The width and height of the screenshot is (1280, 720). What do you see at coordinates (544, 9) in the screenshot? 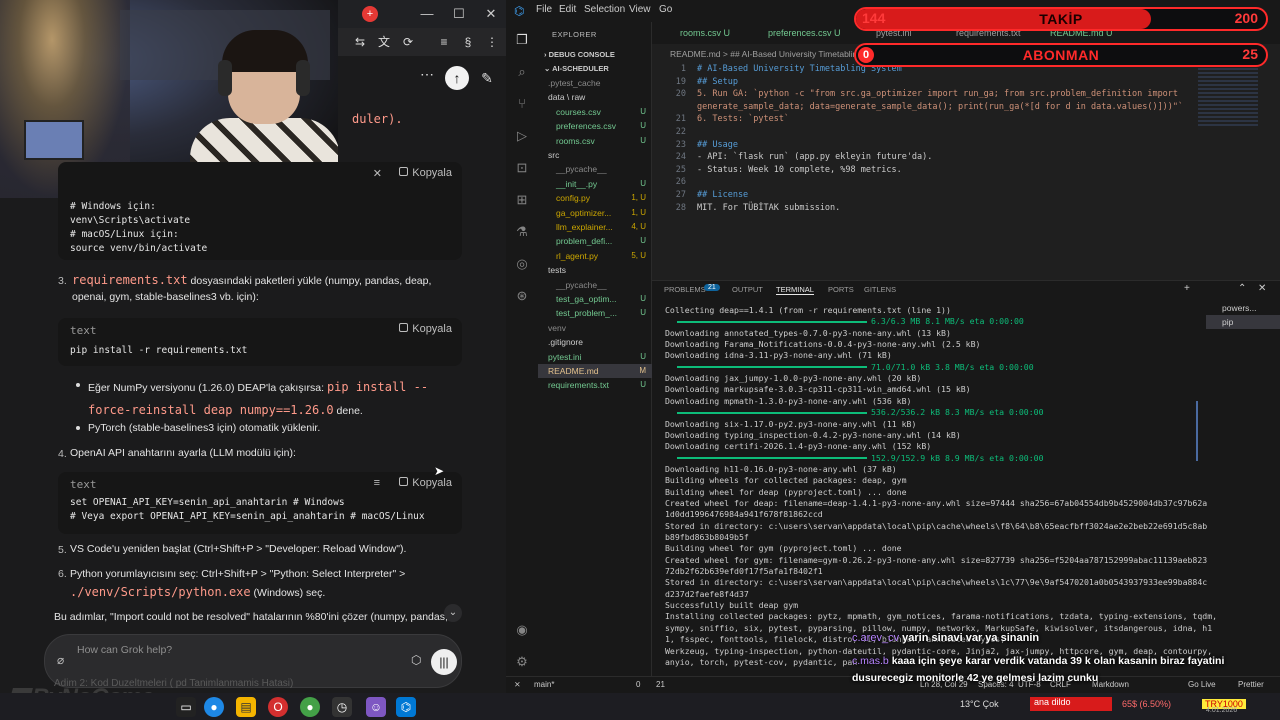
I see `menu-file: File` at bounding box center [544, 9].